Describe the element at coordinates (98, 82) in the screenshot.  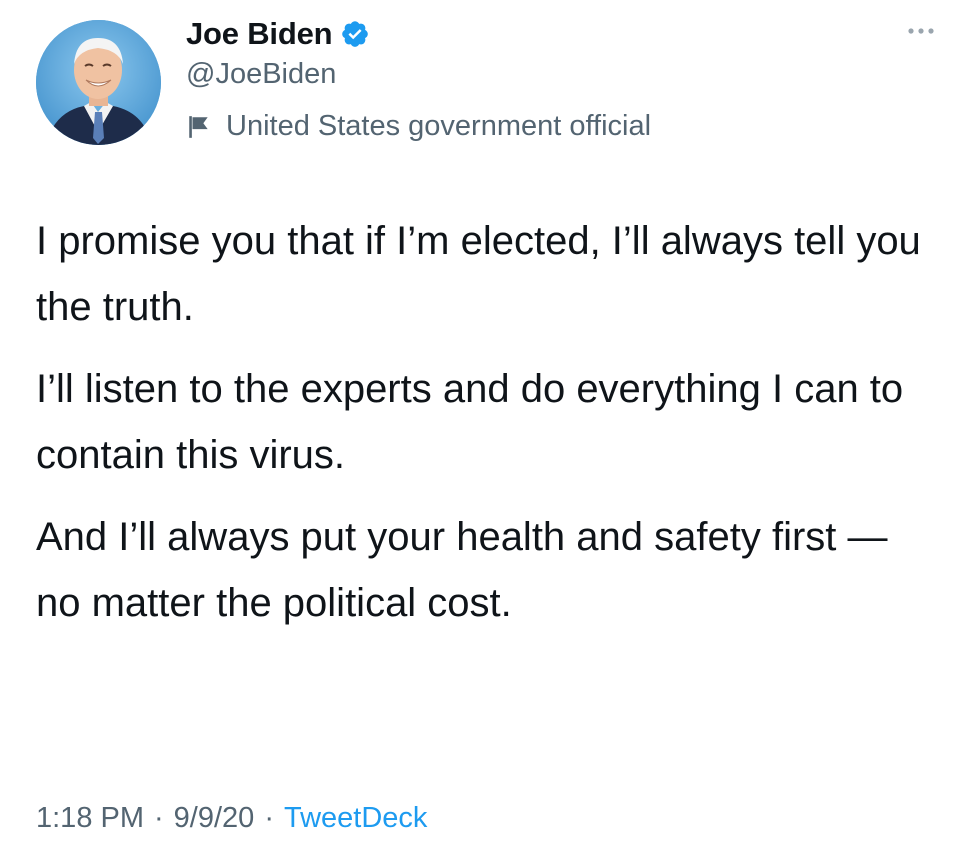
I see `avatar` at that location.